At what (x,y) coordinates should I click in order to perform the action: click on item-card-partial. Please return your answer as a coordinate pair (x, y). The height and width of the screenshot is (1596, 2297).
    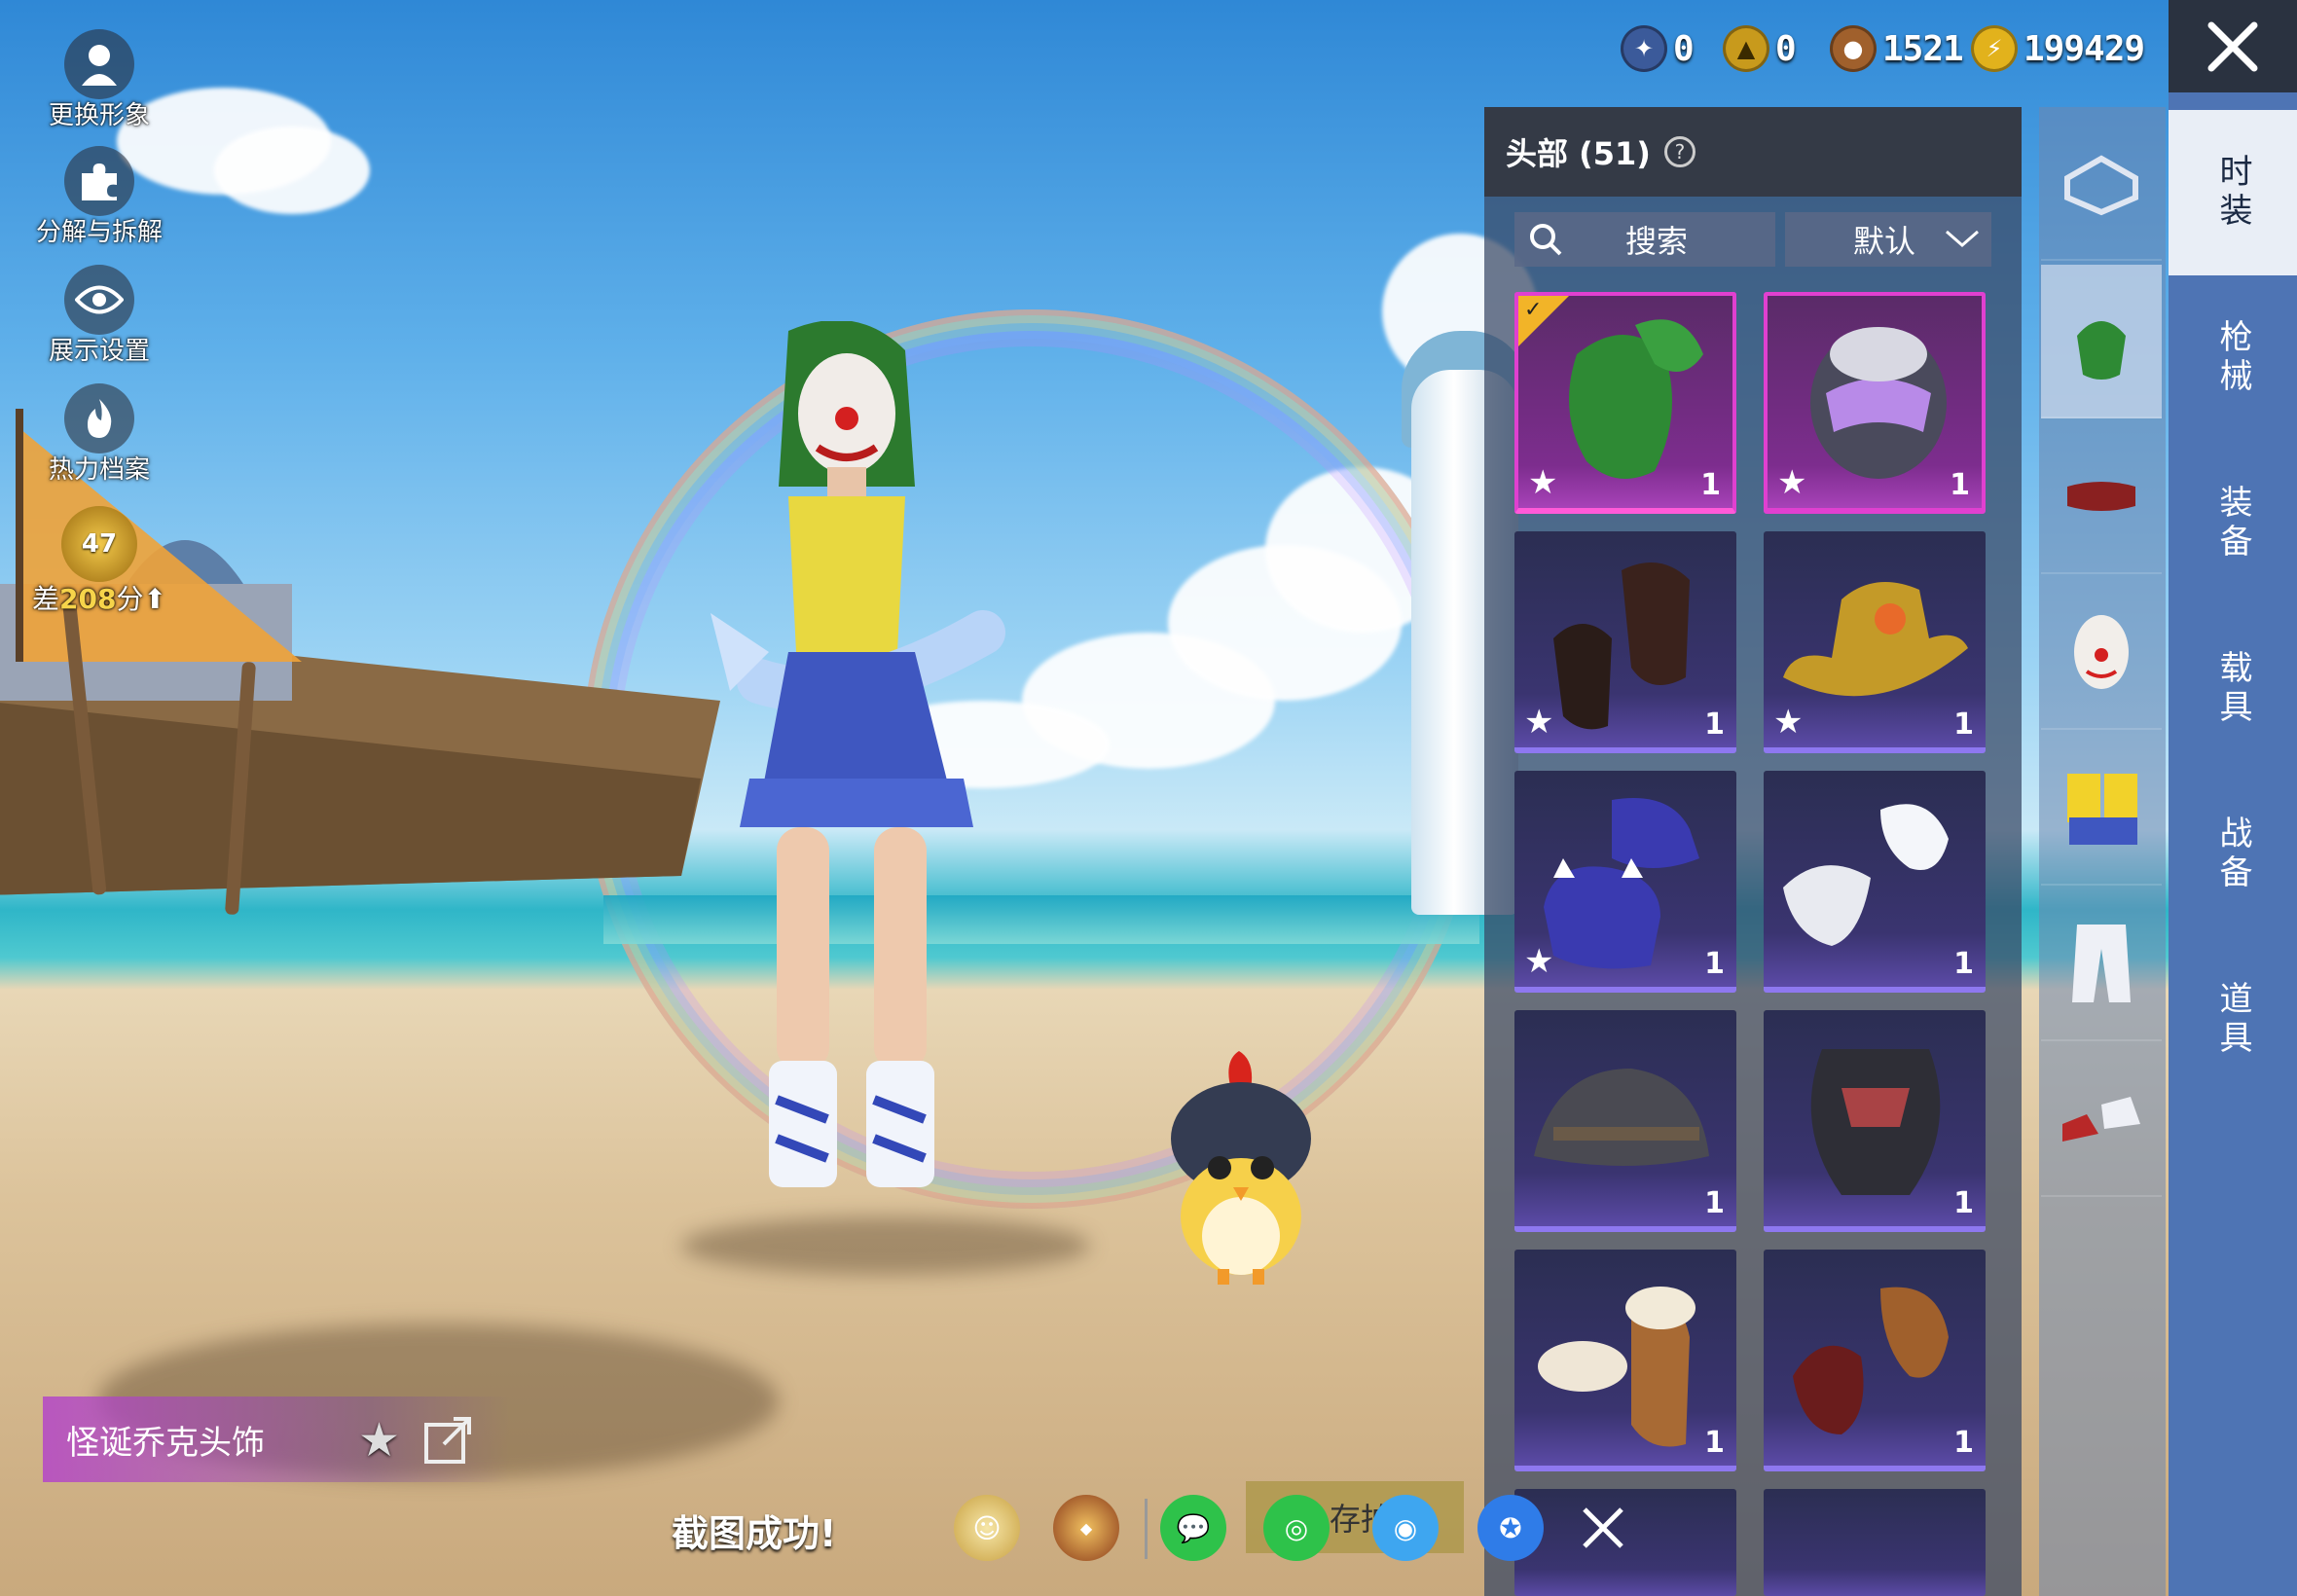
    Looking at the image, I should click on (1875, 1542).